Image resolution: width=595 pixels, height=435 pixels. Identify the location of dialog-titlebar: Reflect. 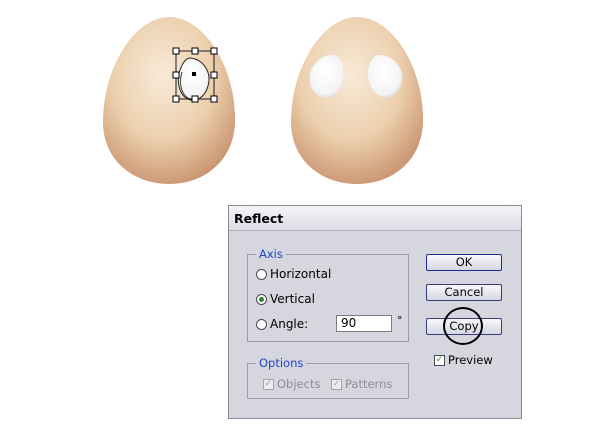
(375, 218).